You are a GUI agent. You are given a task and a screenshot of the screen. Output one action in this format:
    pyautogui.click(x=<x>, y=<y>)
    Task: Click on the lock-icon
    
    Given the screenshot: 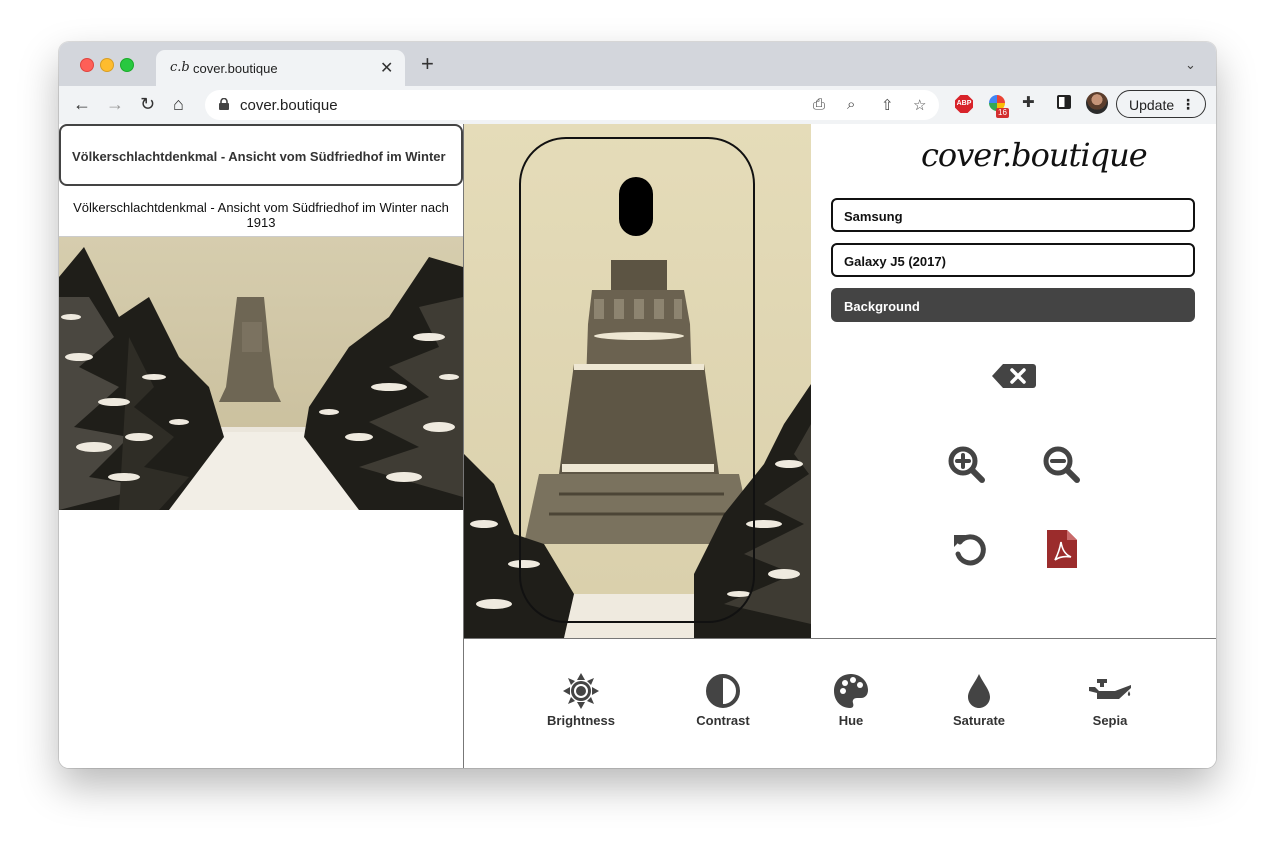 What is the action you would take?
    pyautogui.click(x=224, y=104)
    